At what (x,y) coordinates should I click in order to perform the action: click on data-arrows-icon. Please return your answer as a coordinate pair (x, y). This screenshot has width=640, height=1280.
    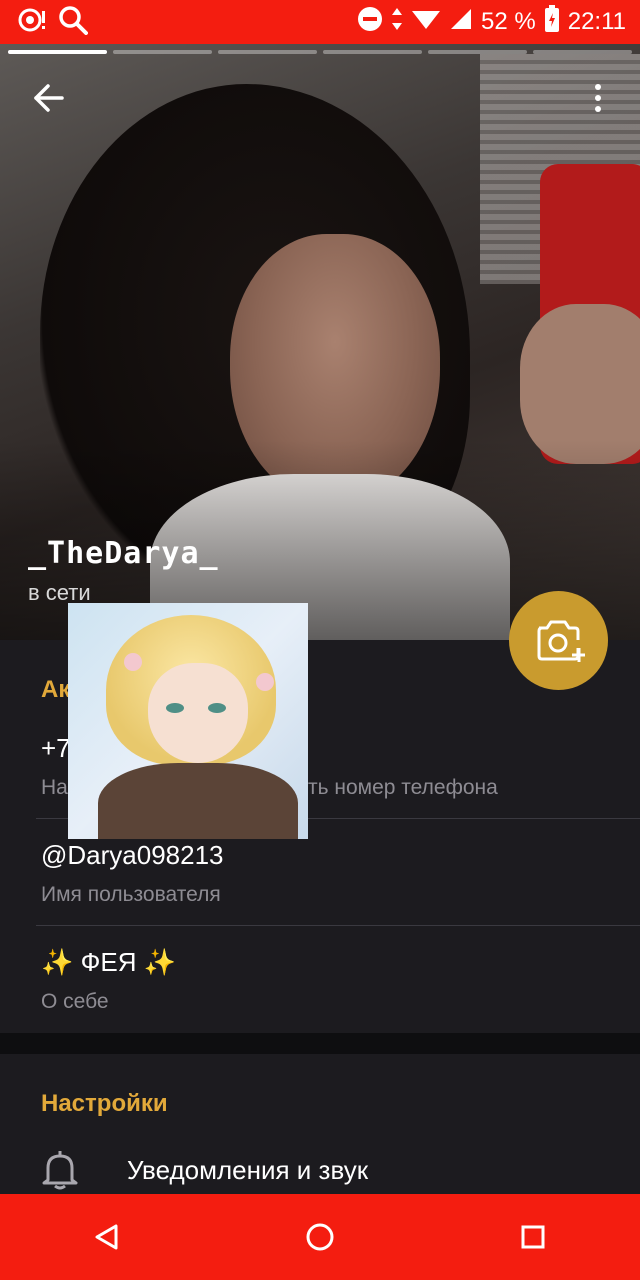
    Looking at the image, I should click on (397, 22).